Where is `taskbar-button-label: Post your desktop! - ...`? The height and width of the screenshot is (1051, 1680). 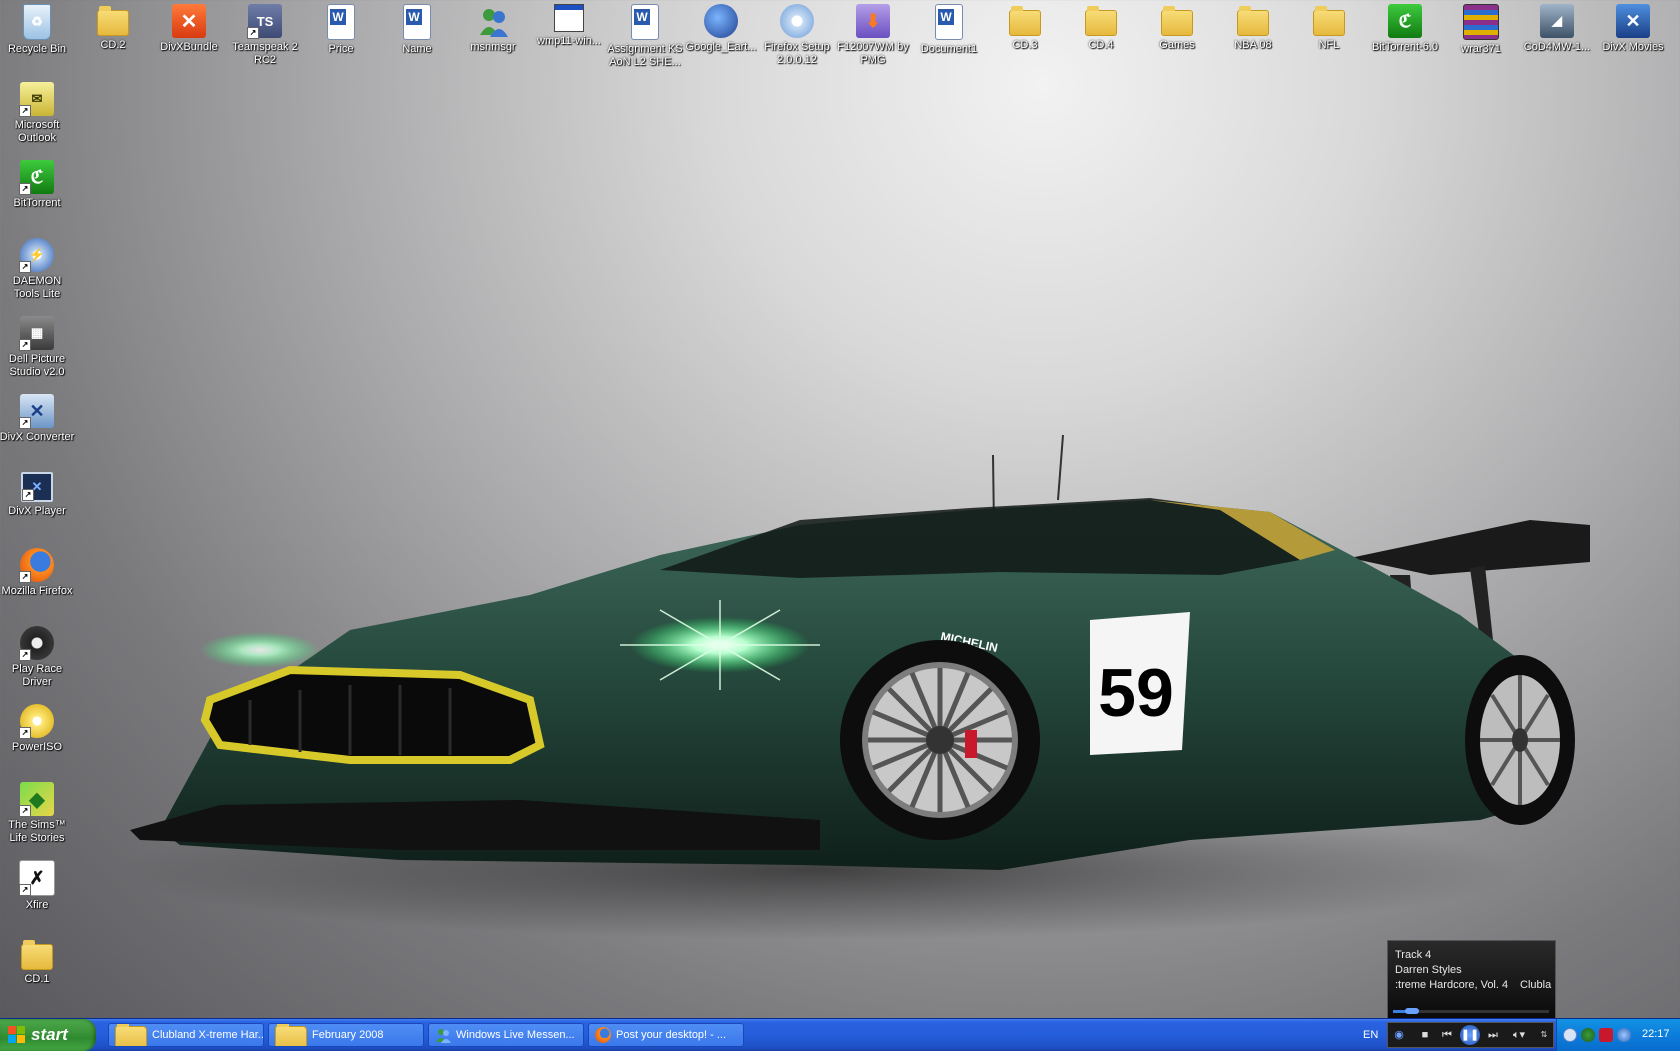 taskbar-button-label: Post your desktop! - ... is located at coordinates (671, 1035).